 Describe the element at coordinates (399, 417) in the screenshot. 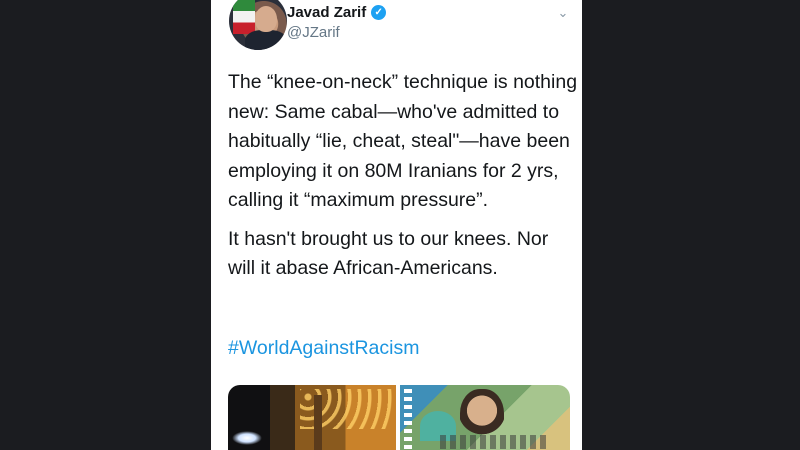

I see `tweet-media` at that location.